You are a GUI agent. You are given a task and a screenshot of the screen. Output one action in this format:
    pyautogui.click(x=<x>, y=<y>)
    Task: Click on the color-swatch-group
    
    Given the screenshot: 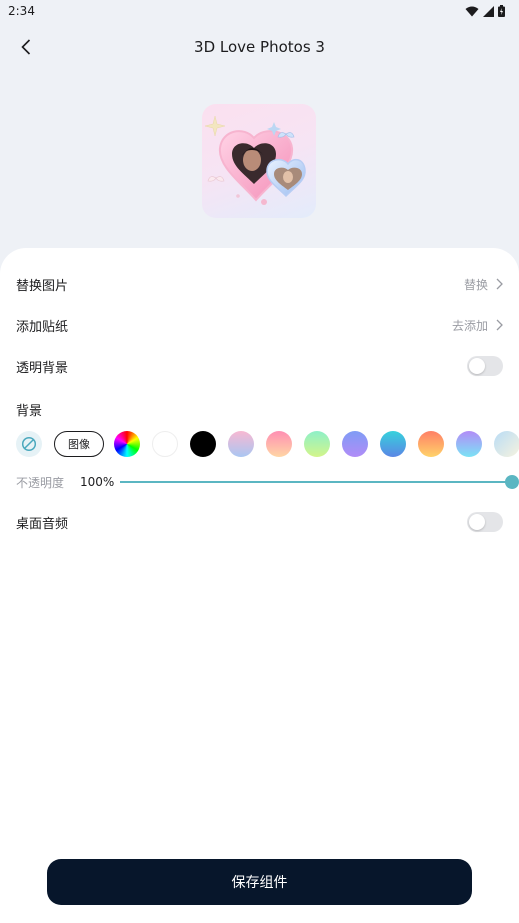 What is the action you would take?
    pyautogui.click(x=316, y=444)
    